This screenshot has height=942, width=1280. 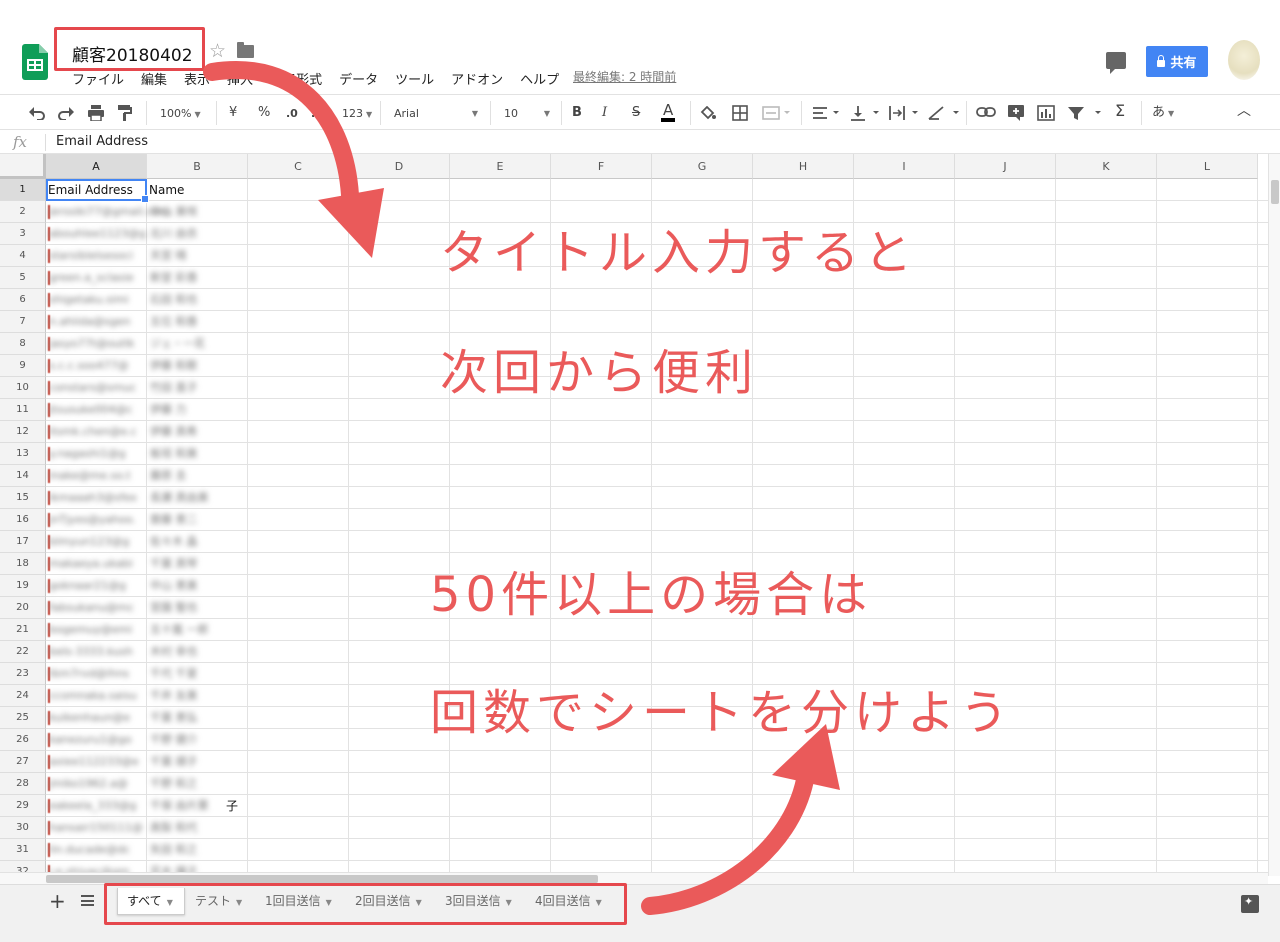 I want to click on email-cell: s.c.c.soo477@, so click(x=89, y=366).